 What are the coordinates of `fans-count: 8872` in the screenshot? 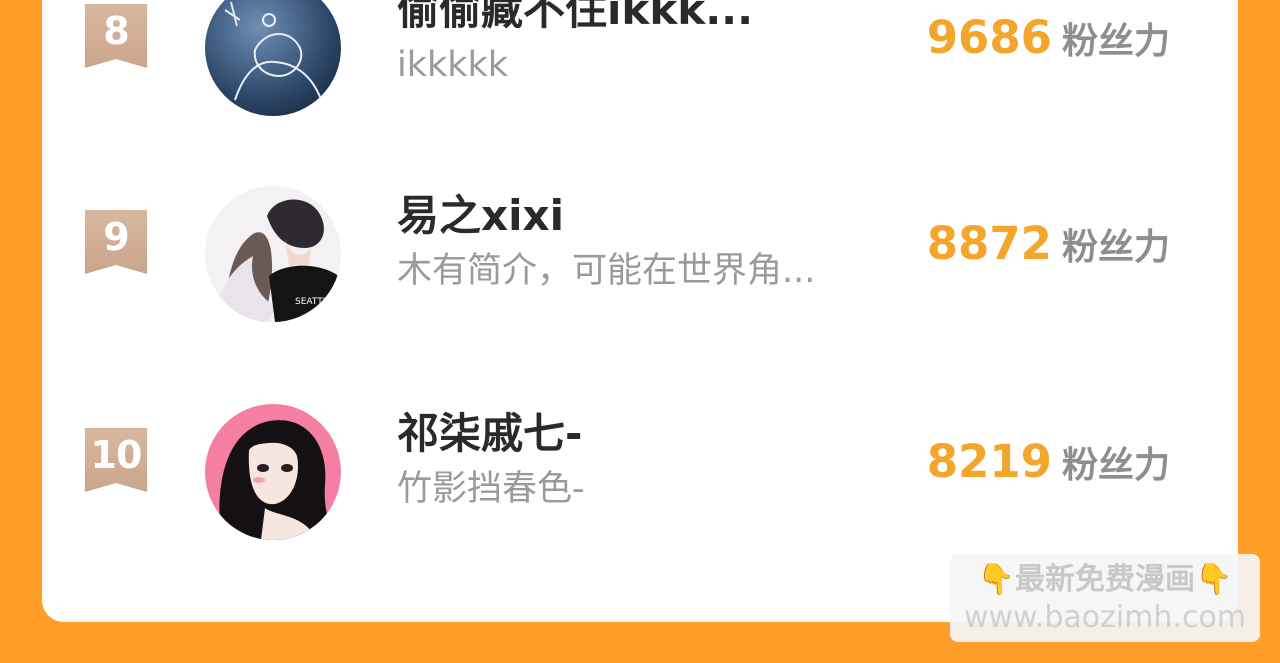 It's located at (989, 243).